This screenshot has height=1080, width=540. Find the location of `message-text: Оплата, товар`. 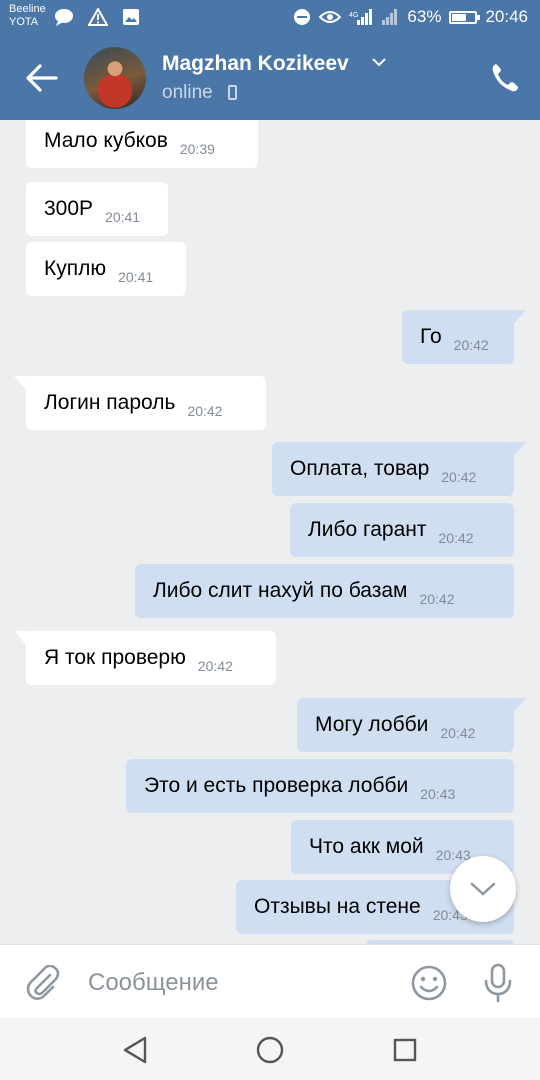

message-text: Оплата, товар is located at coordinates (360, 468).